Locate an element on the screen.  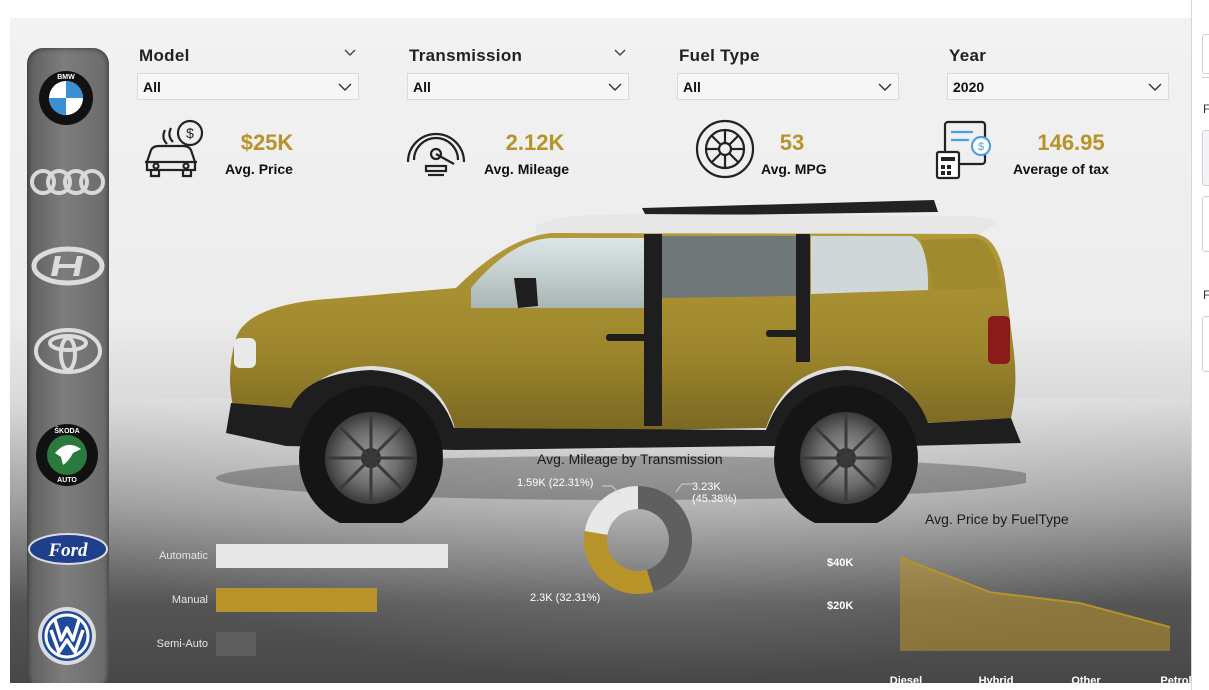
fuel-type-dropdown: All is located at coordinates (788, 86).